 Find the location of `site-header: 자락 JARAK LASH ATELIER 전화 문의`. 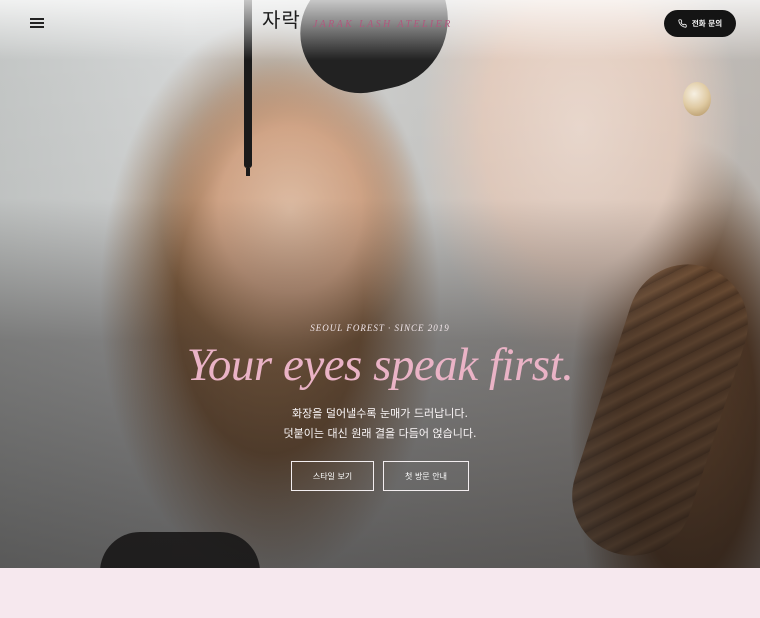

site-header: 자락 JARAK LASH ATELIER 전화 문의 is located at coordinates (380, 23).